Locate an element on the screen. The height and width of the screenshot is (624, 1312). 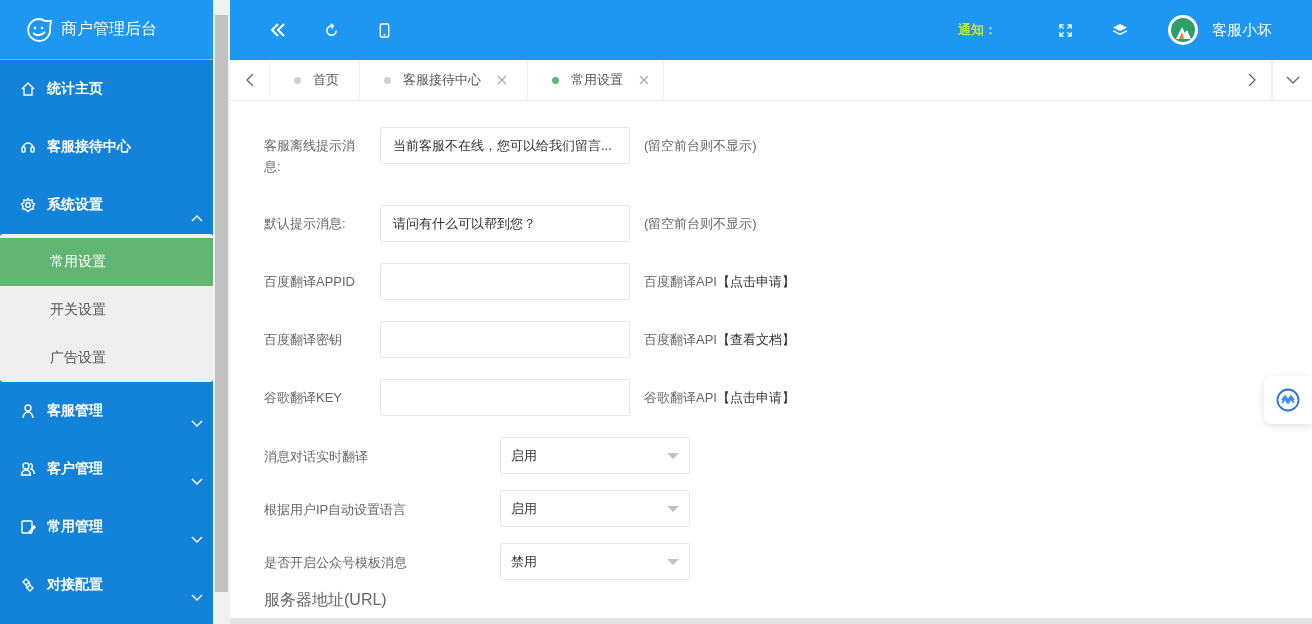
refresh-icon is located at coordinates (331, 30).